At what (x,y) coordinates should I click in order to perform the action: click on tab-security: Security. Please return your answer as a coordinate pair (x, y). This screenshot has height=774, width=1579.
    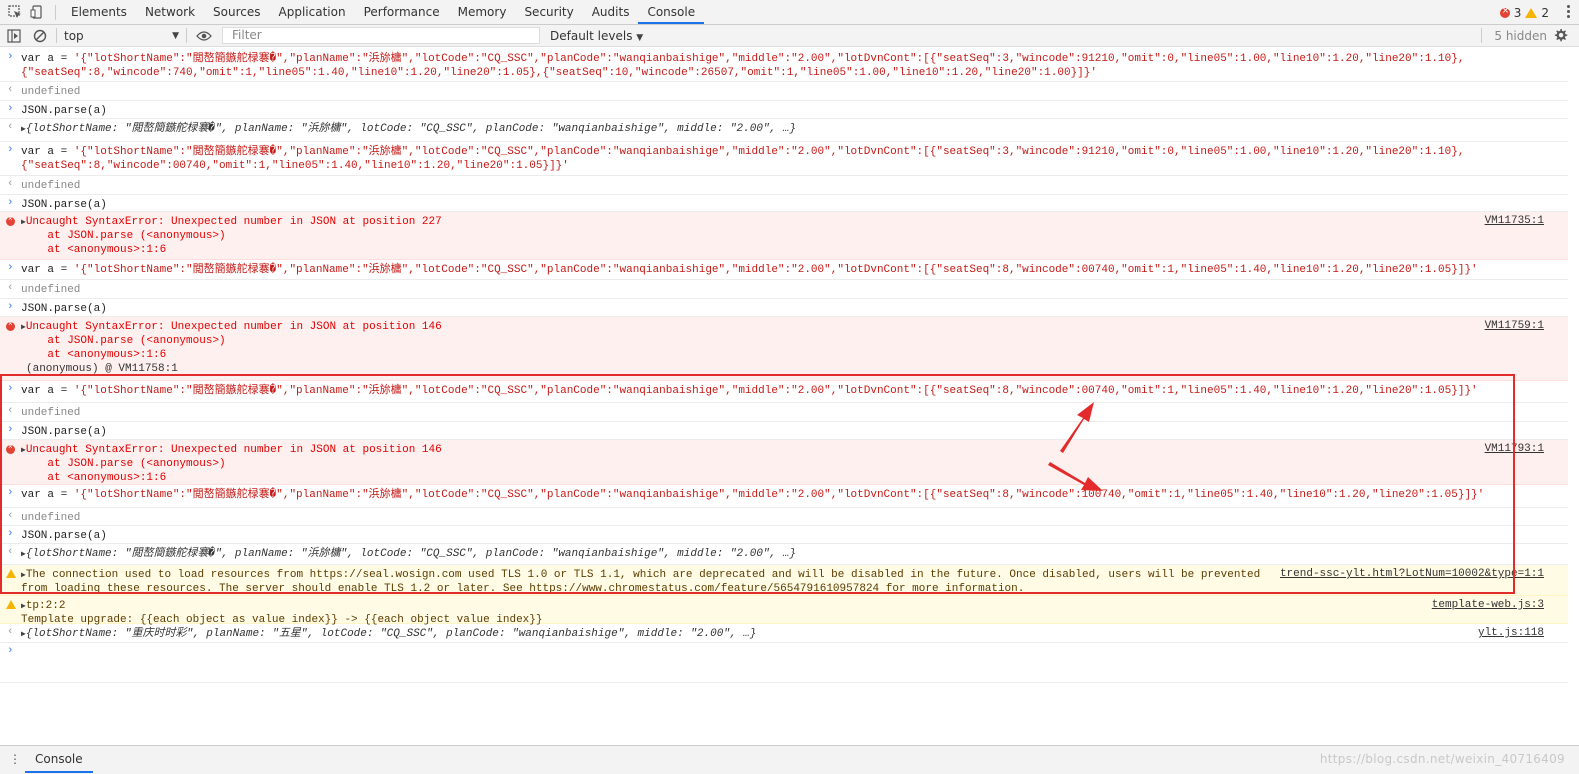
    Looking at the image, I should click on (548, 12).